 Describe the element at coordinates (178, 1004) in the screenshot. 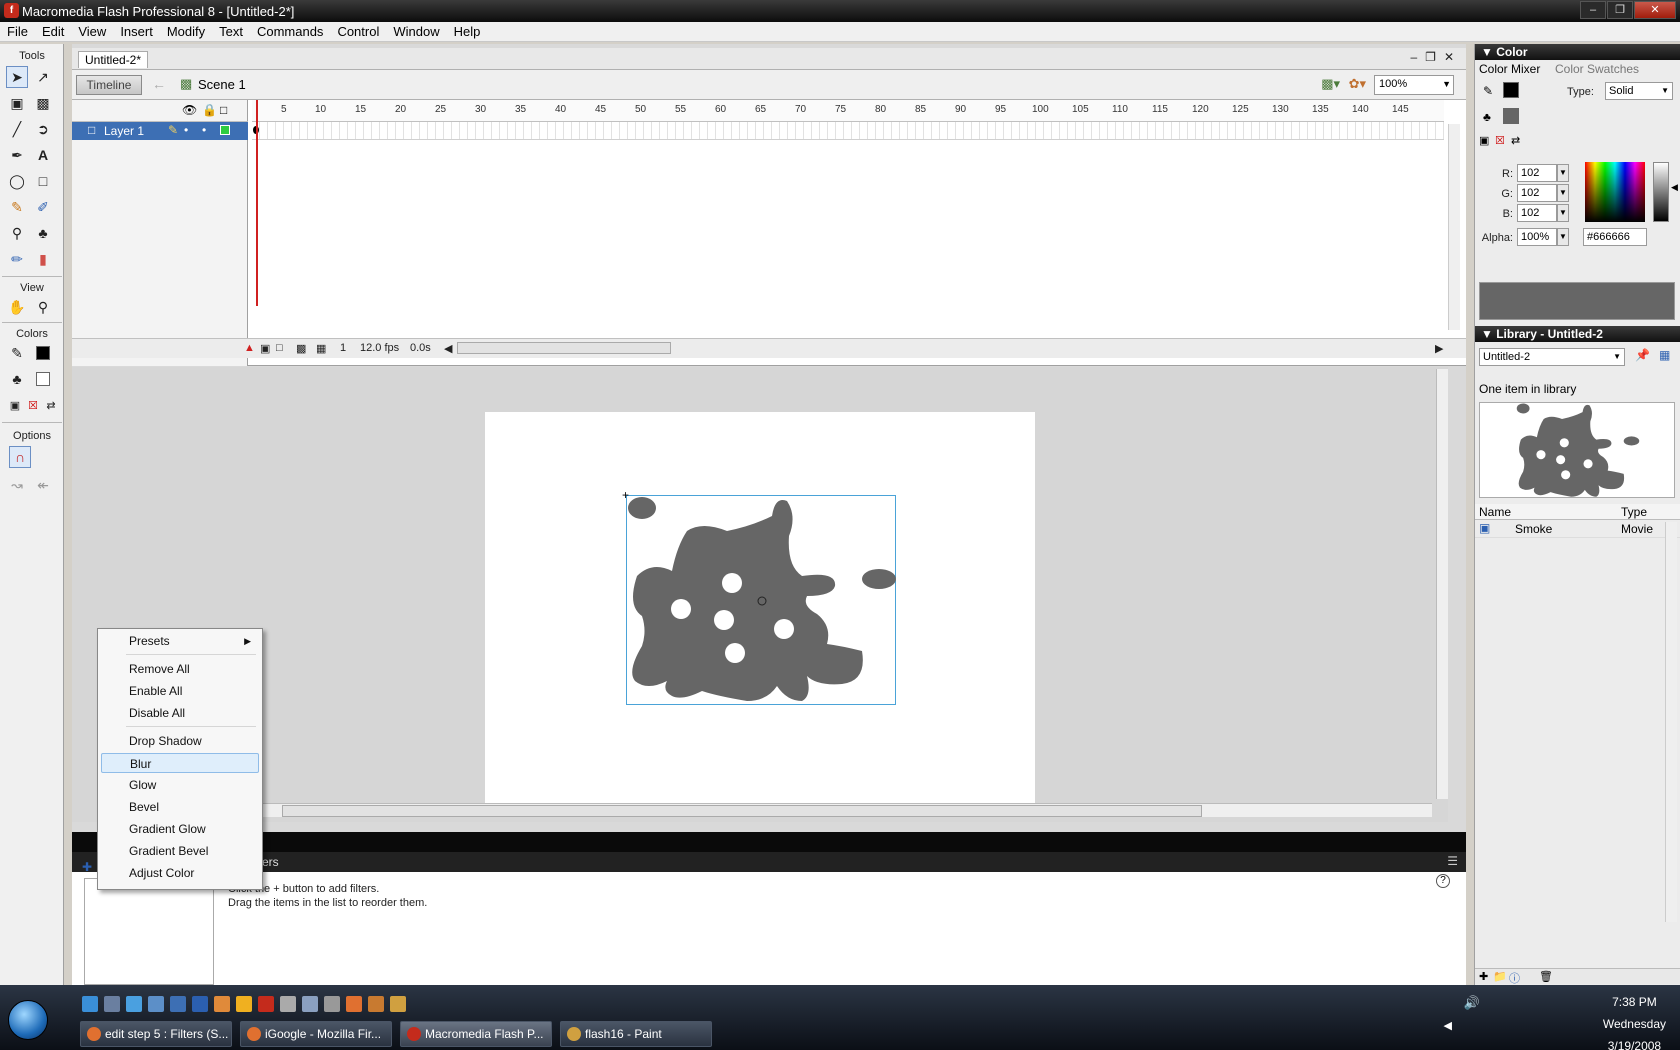

I see `explorer-icon` at that location.